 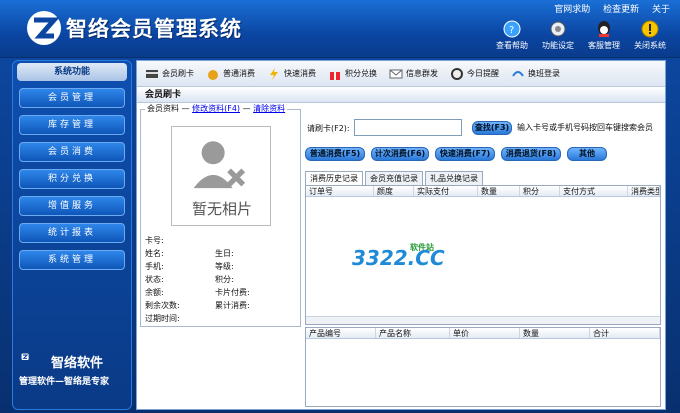 What do you see at coordinates (72, 179) in the screenshot?
I see `sidebar-item-points-exchange: 积分兑换` at bounding box center [72, 179].